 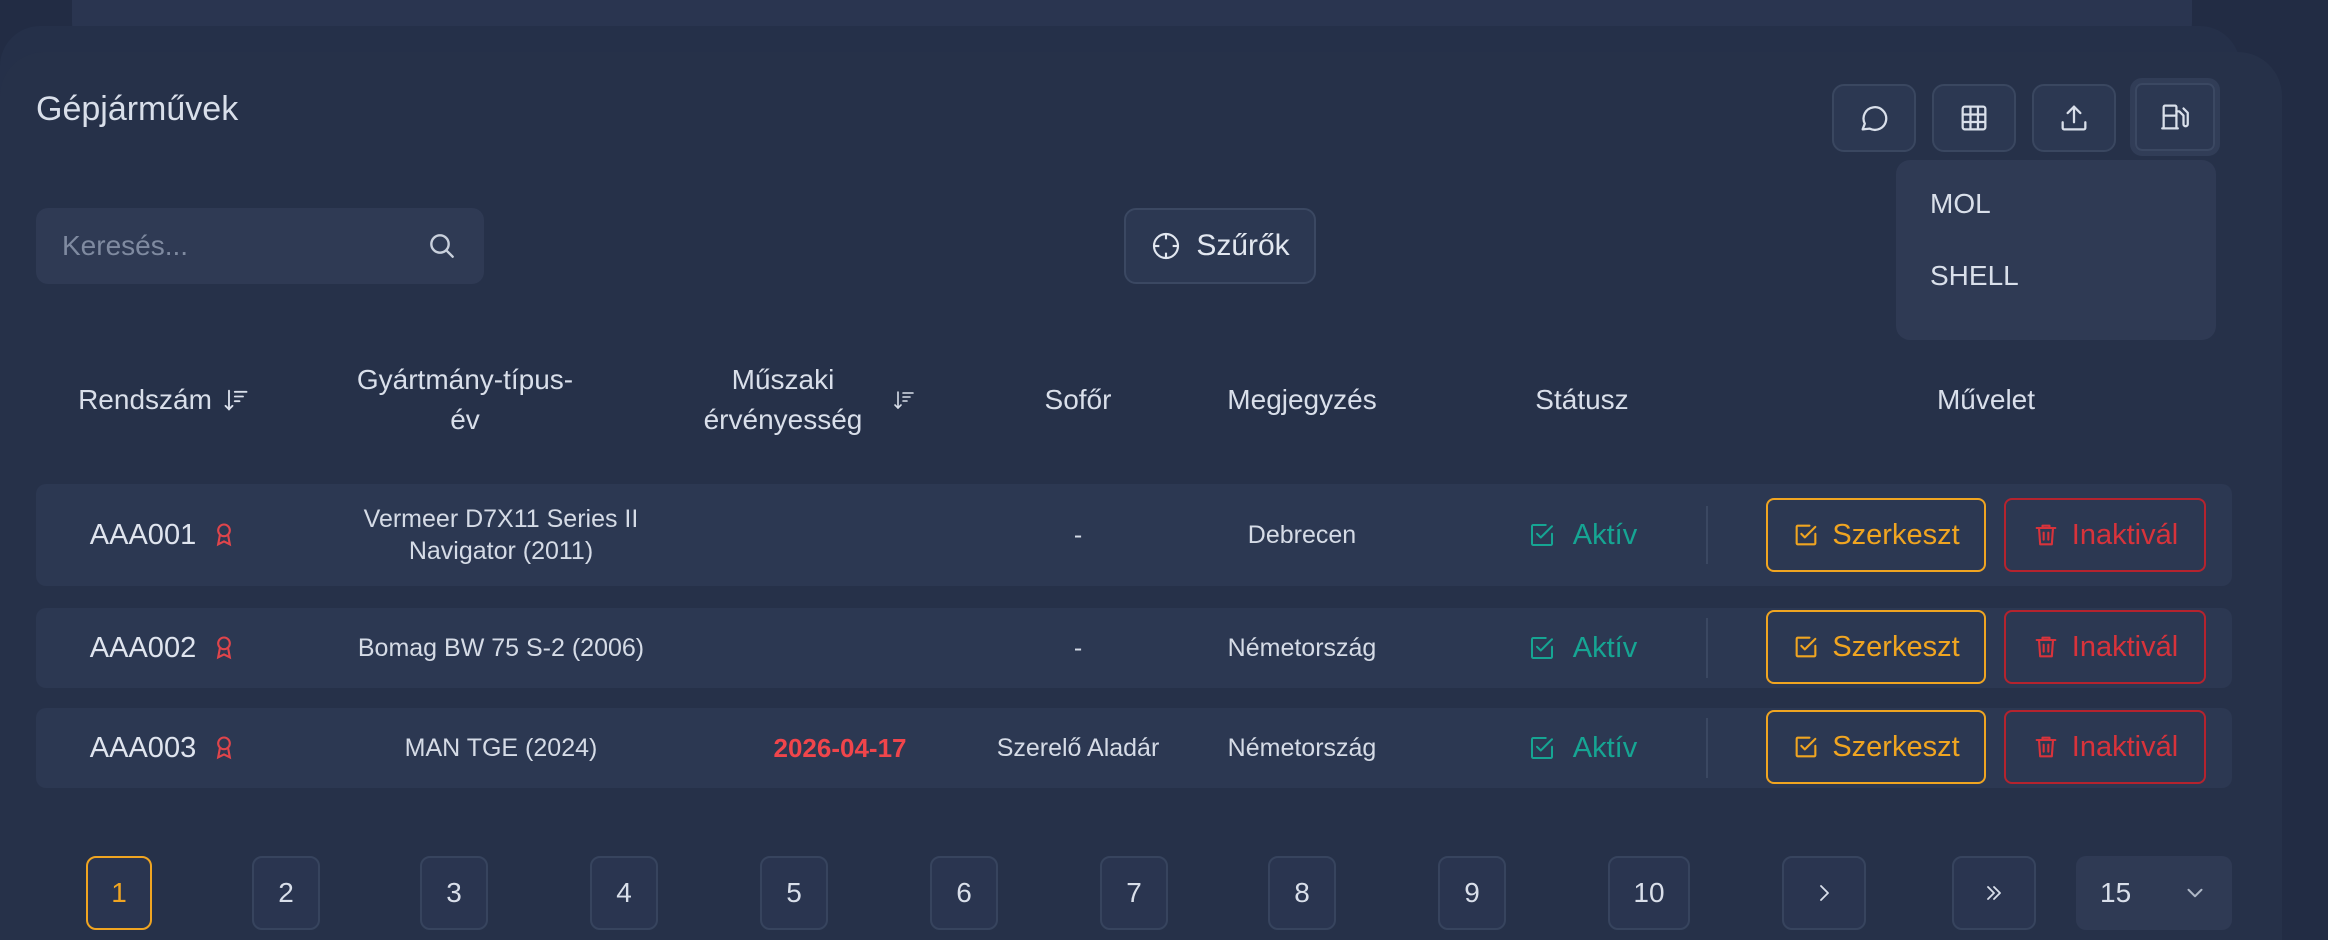 I want to click on table-icon, so click(x=1974, y=118).